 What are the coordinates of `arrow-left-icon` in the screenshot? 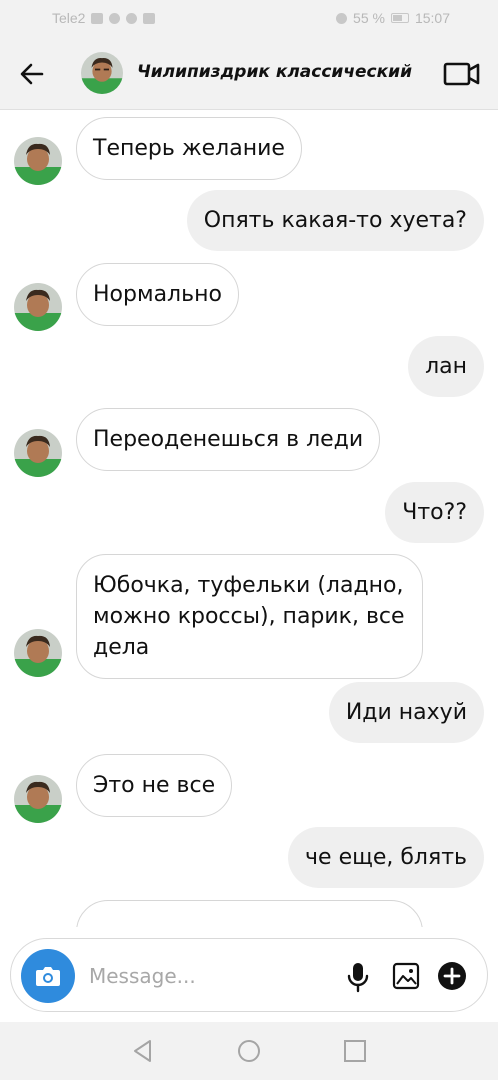 It's located at (32, 74).